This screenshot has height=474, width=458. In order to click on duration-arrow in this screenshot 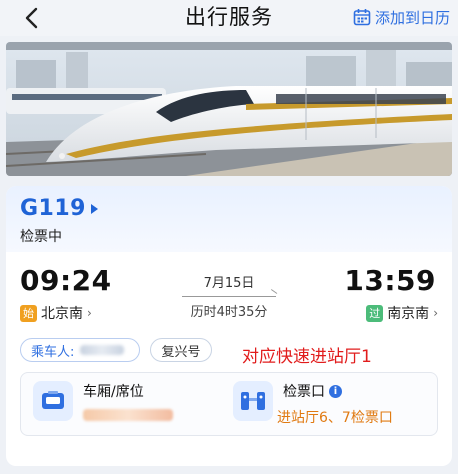, I will do `click(229, 296)`.